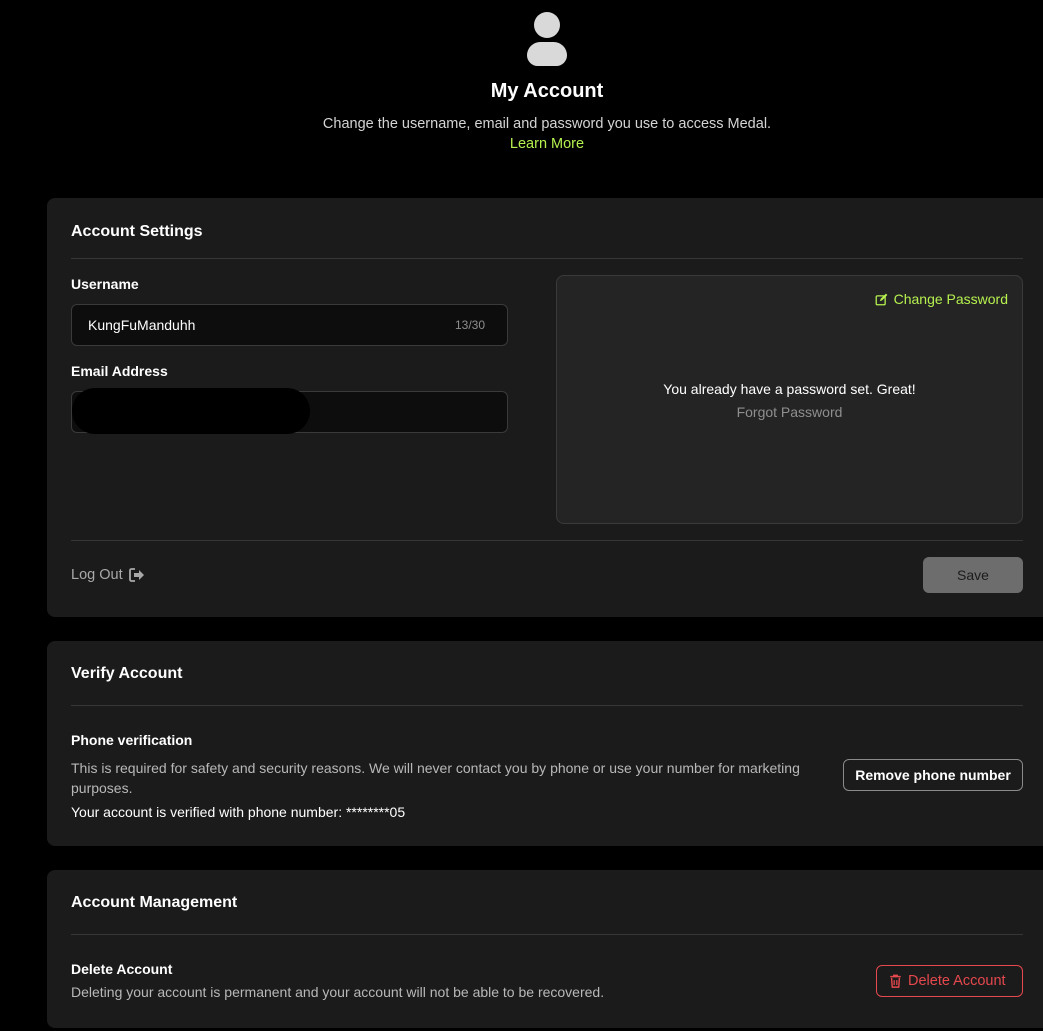  What do you see at coordinates (136, 575) in the screenshot?
I see `logout-icon` at bounding box center [136, 575].